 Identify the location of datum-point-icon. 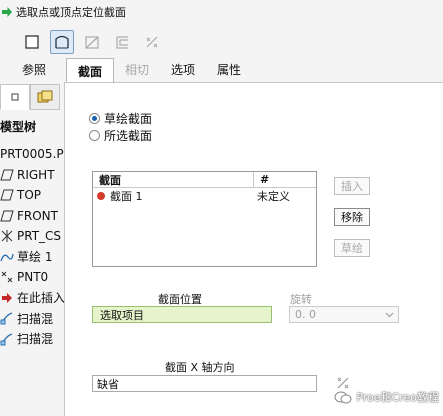
(7, 277).